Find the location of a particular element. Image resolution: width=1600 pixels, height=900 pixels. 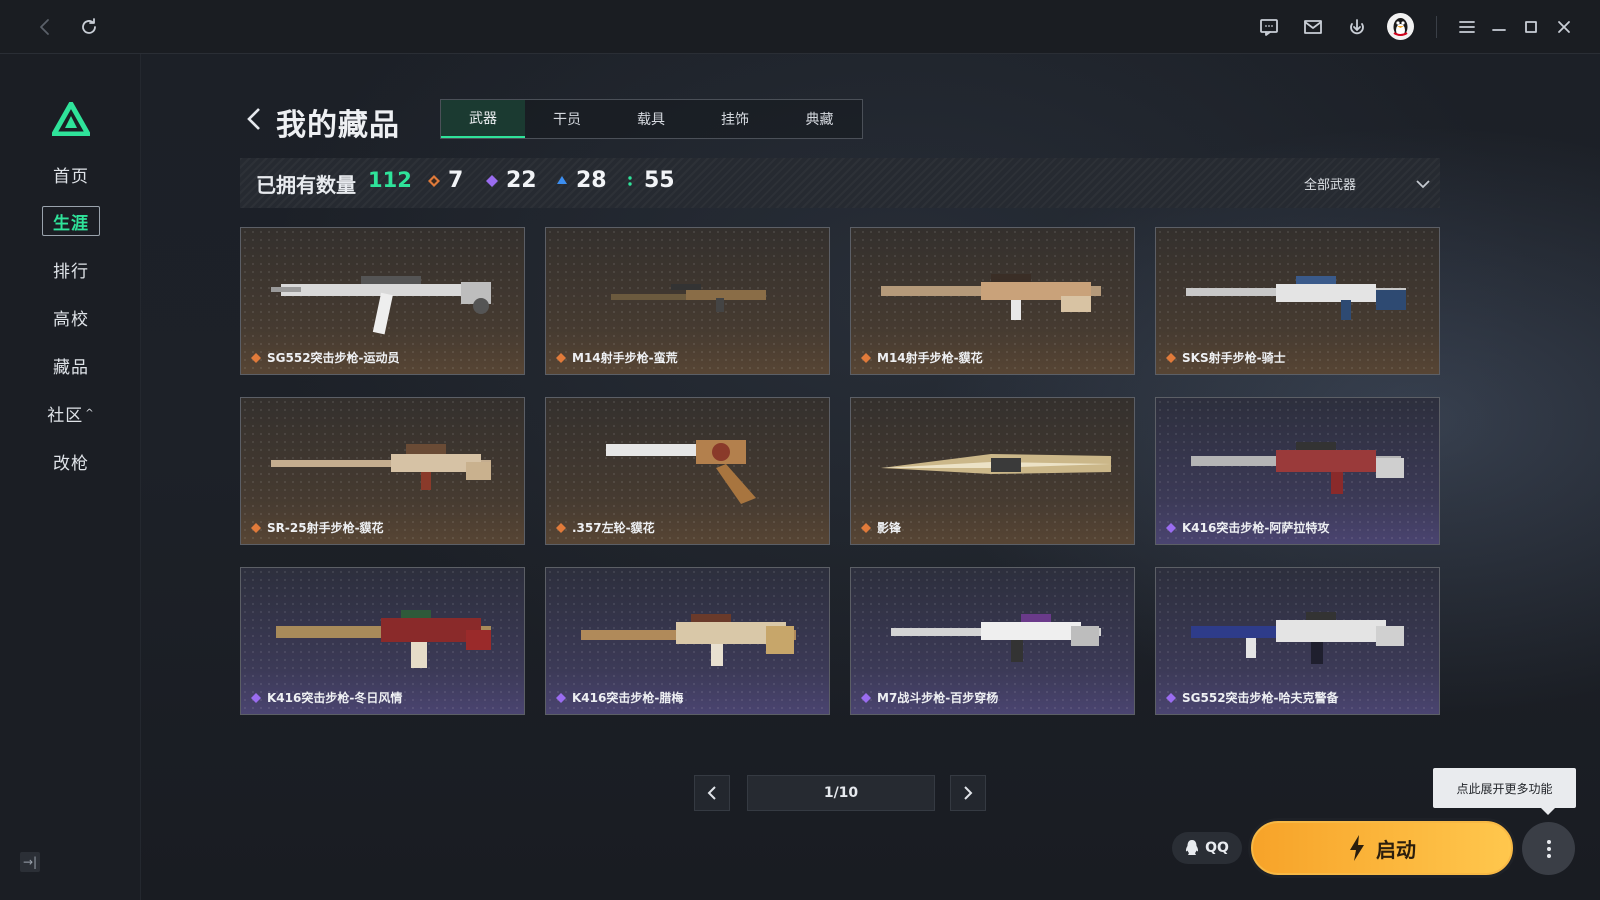

weapon-name: SG552突击步枪-运动员 is located at coordinates (325, 357).